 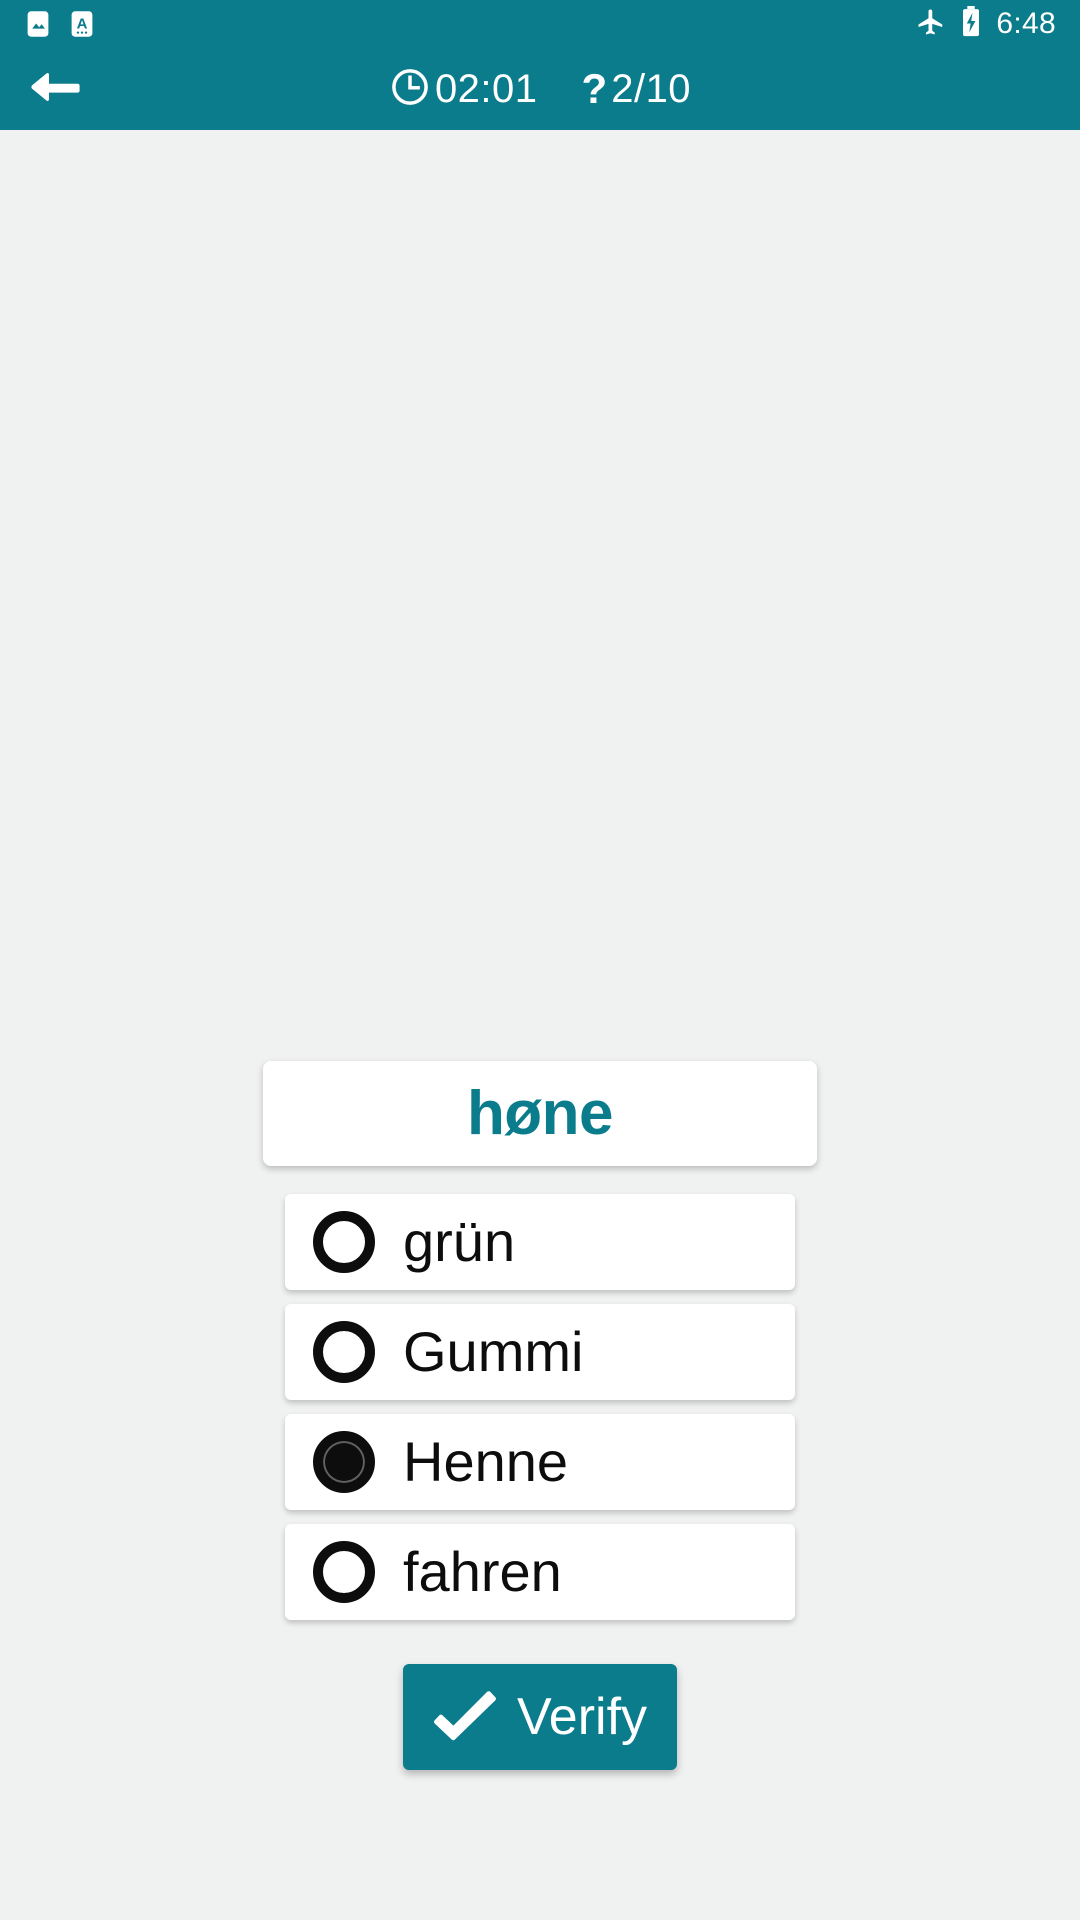 What do you see at coordinates (410, 89) in the screenshot?
I see `clock-icon` at bounding box center [410, 89].